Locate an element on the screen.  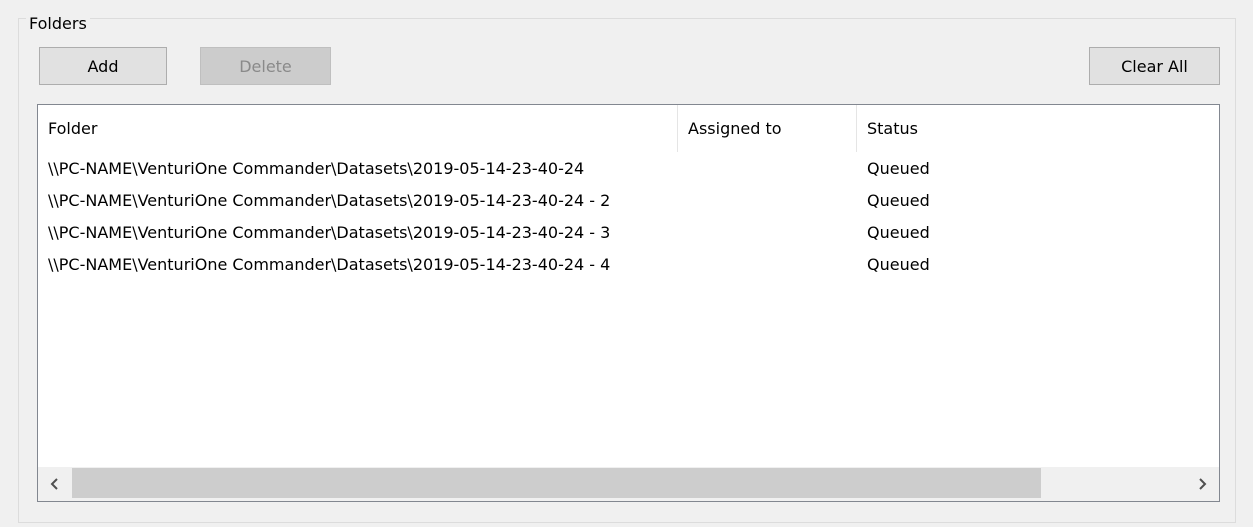
folders-group-title: Folders is located at coordinates (58, 24).